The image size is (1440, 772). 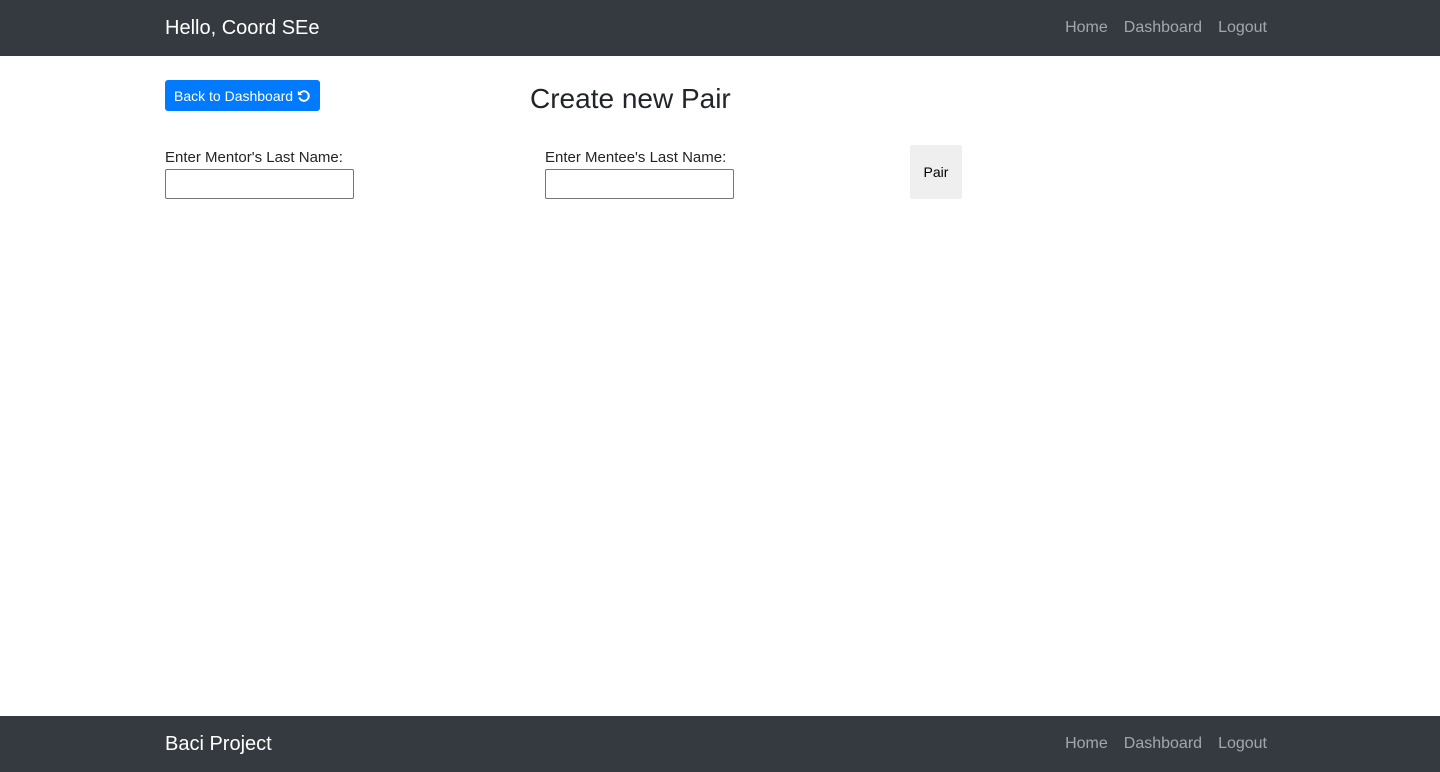 I want to click on nav-home-link: Home, so click(x=1086, y=28).